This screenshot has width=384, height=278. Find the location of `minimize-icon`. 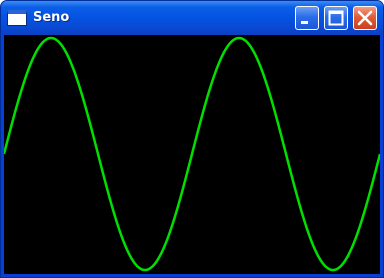

minimize-icon is located at coordinates (304, 22).